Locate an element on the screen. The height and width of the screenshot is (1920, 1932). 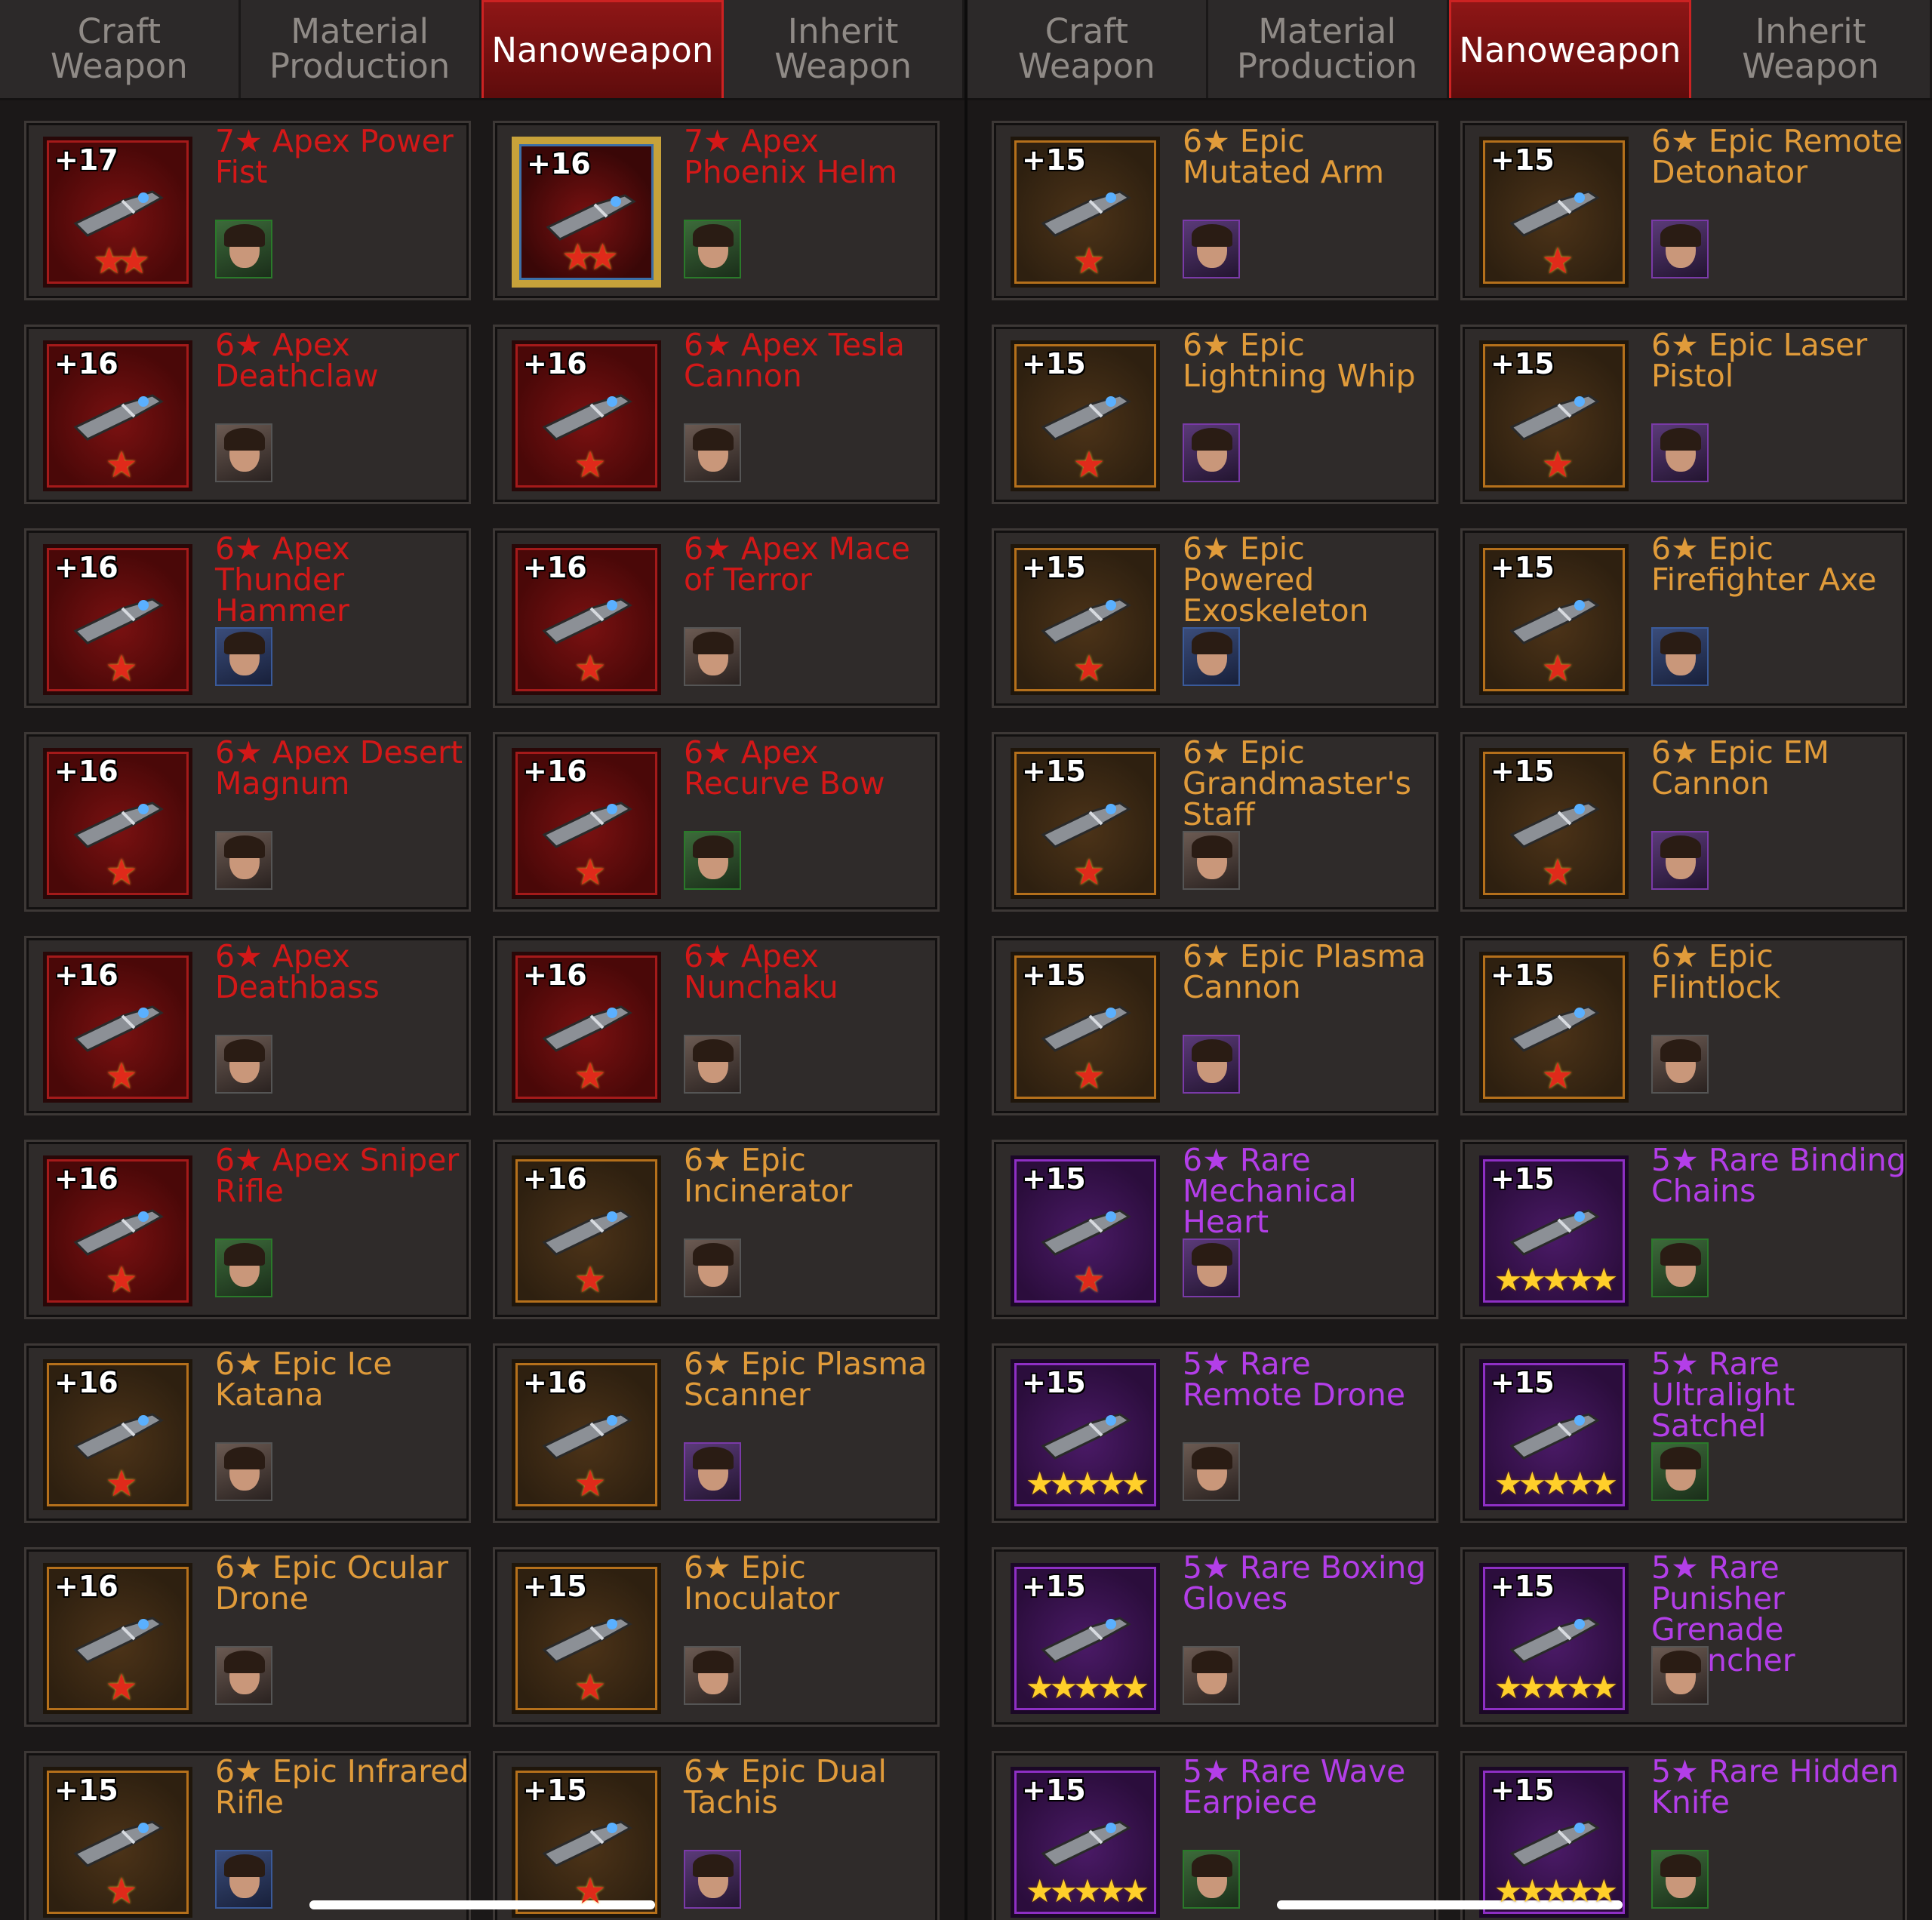
weapon-card: +16 ★ 6★ Apex Recurve Bow is located at coordinates (716, 822).